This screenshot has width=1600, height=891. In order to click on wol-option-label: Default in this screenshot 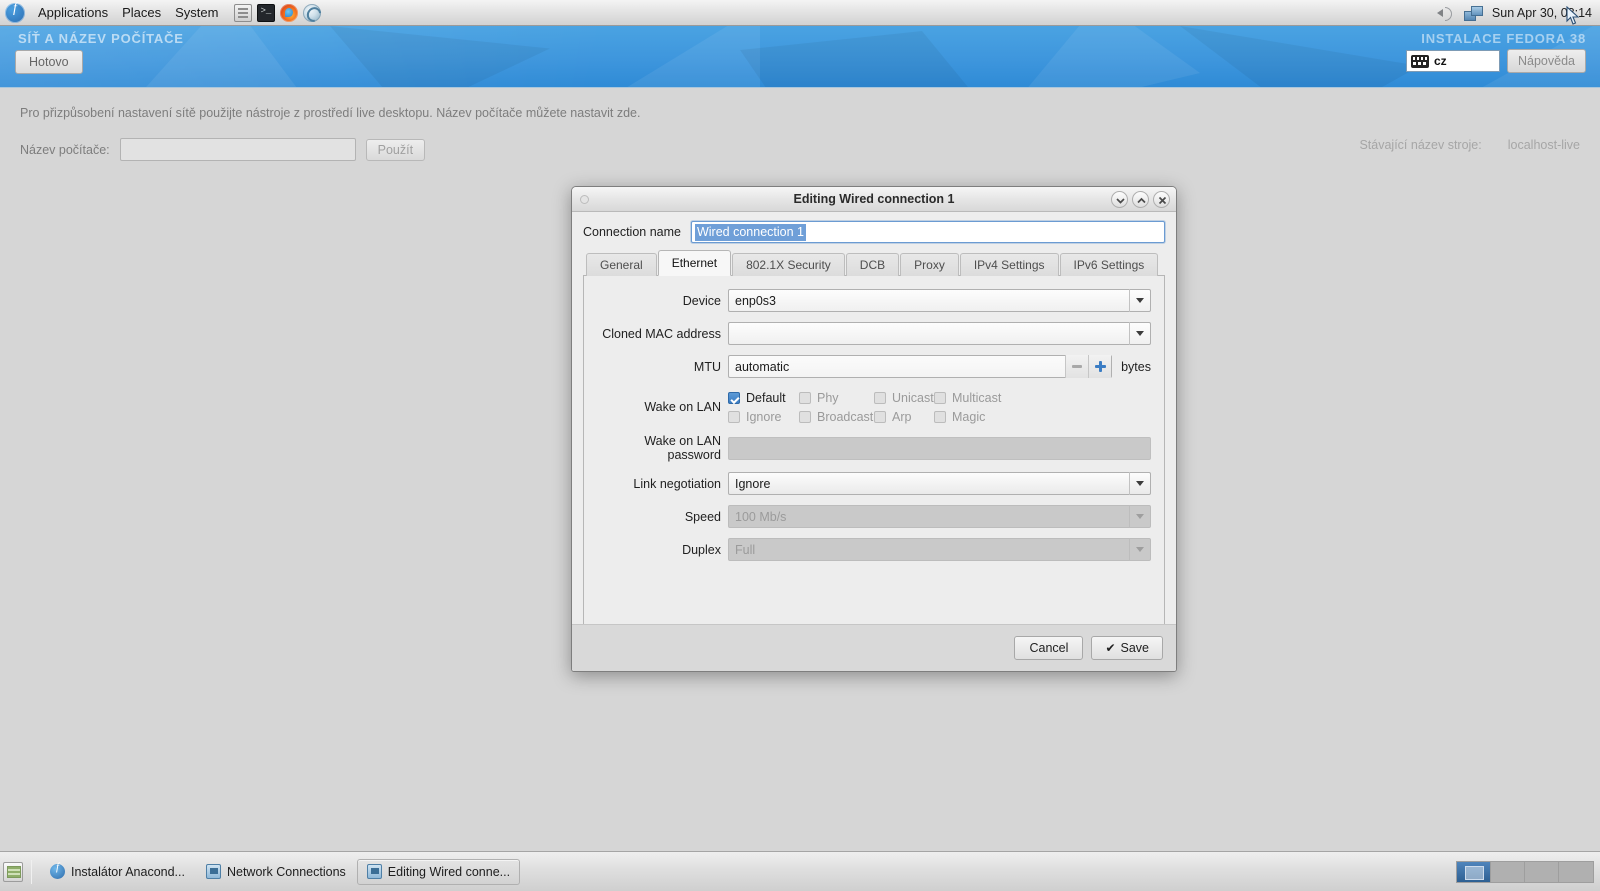, I will do `click(766, 397)`.